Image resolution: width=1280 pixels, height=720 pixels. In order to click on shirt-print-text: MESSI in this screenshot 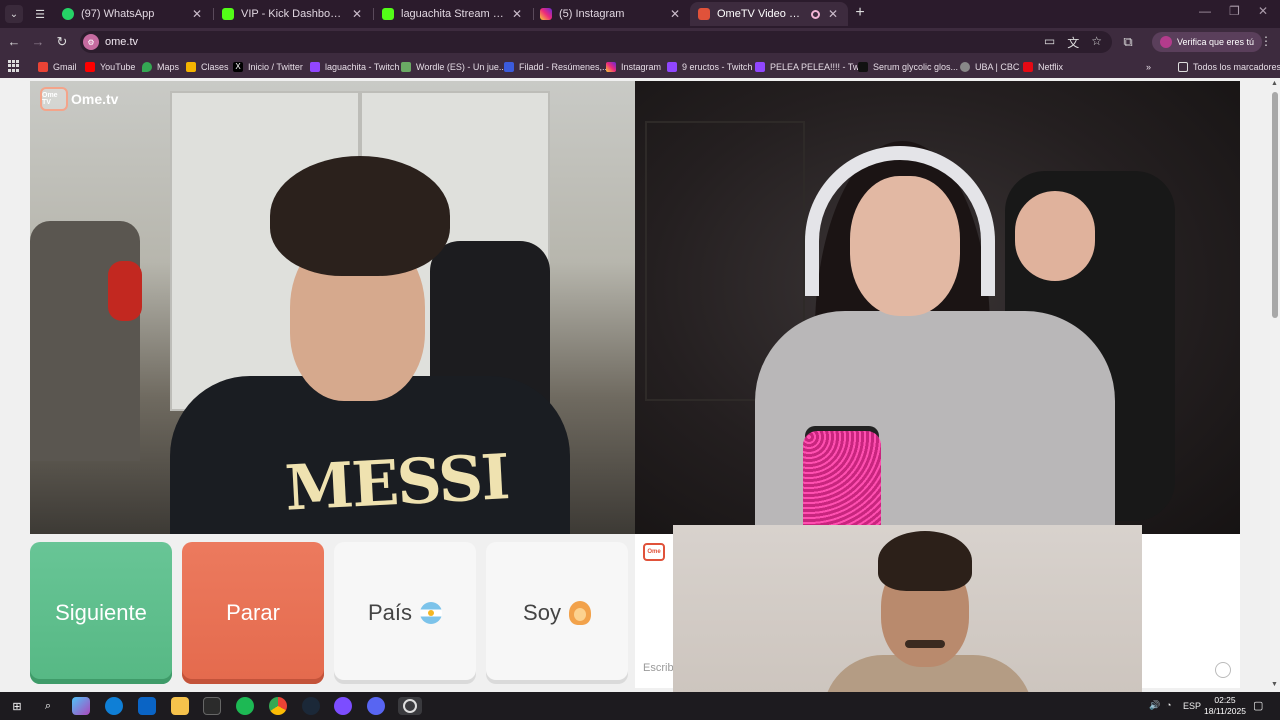, I will do `click(396, 482)`.